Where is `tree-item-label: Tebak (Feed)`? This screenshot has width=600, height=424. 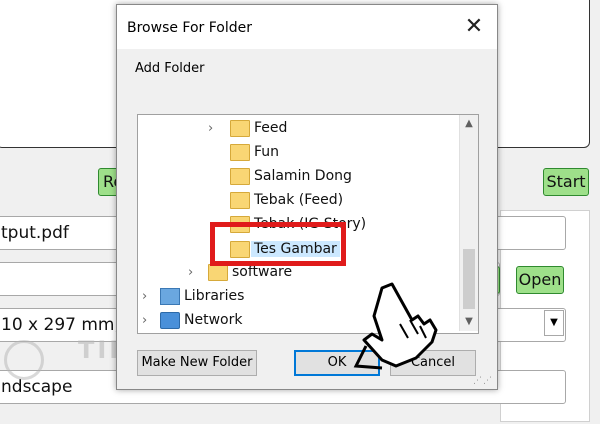
tree-item-label: Tebak (Feed) is located at coordinates (299, 200).